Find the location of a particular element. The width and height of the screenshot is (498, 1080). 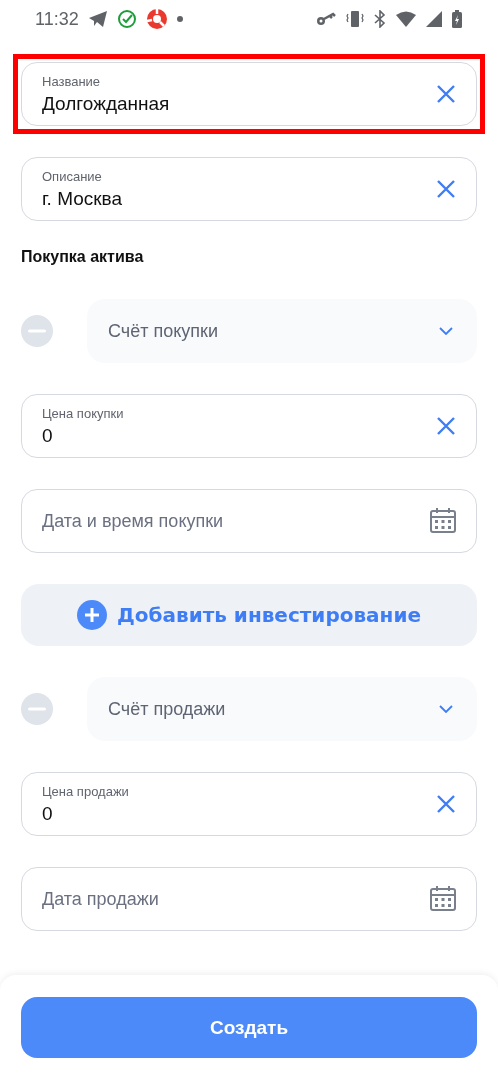

dropdown-placeholder: Счёт покупки is located at coordinates (163, 331).